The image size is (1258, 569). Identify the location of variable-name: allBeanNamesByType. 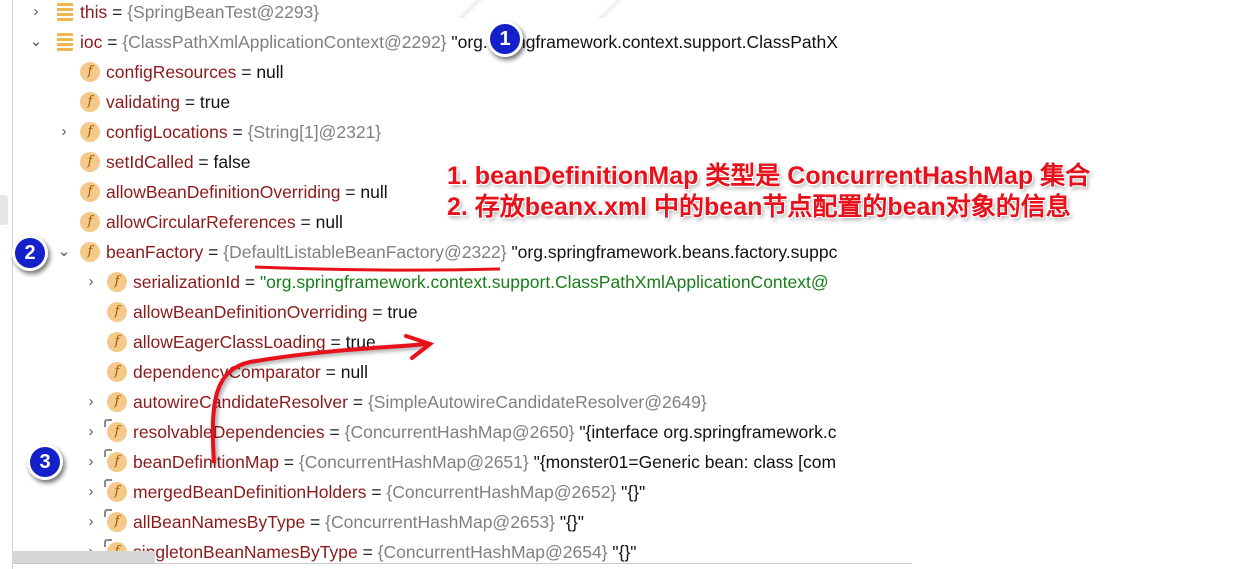
(219, 522).